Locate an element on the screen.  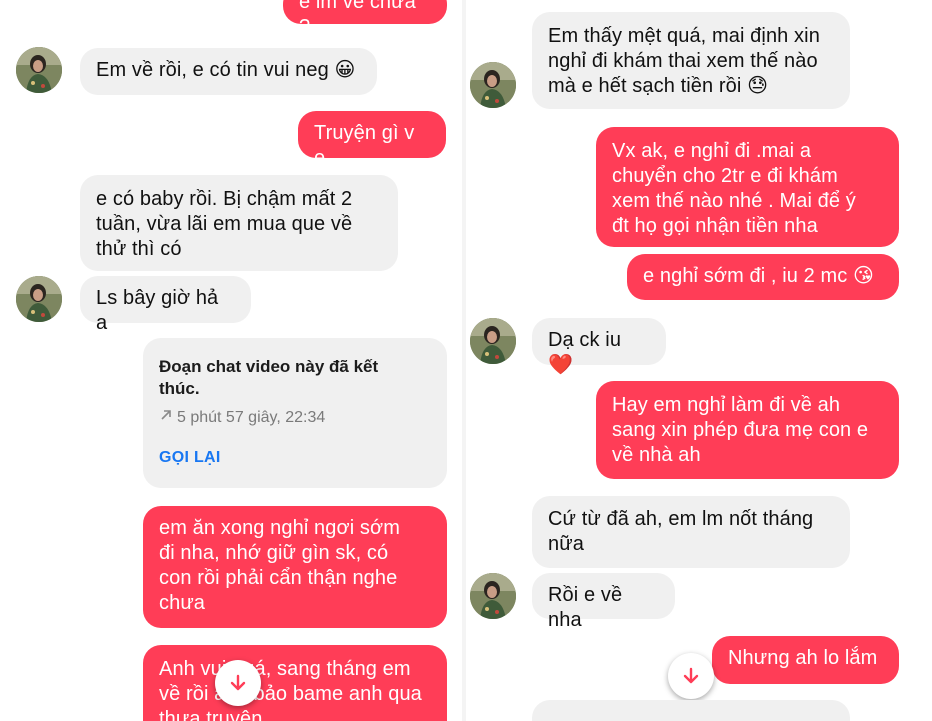
message-incoming: Em về rồi, e có tin vui neg 😀 is located at coordinates (228, 71).